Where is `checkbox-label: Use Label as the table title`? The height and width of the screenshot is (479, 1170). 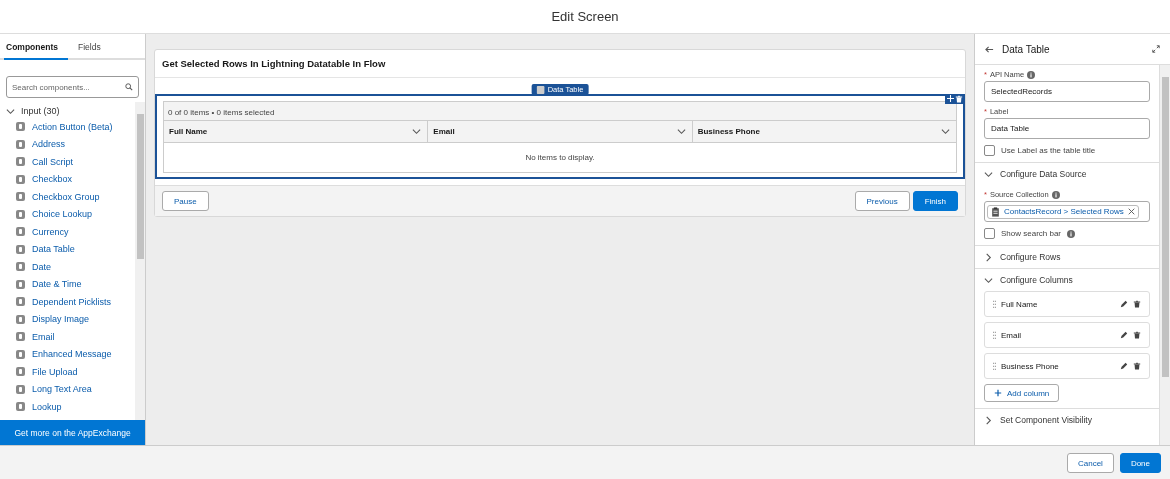
checkbox-label: Use Label as the table title is located at coordinates (1048, 150).